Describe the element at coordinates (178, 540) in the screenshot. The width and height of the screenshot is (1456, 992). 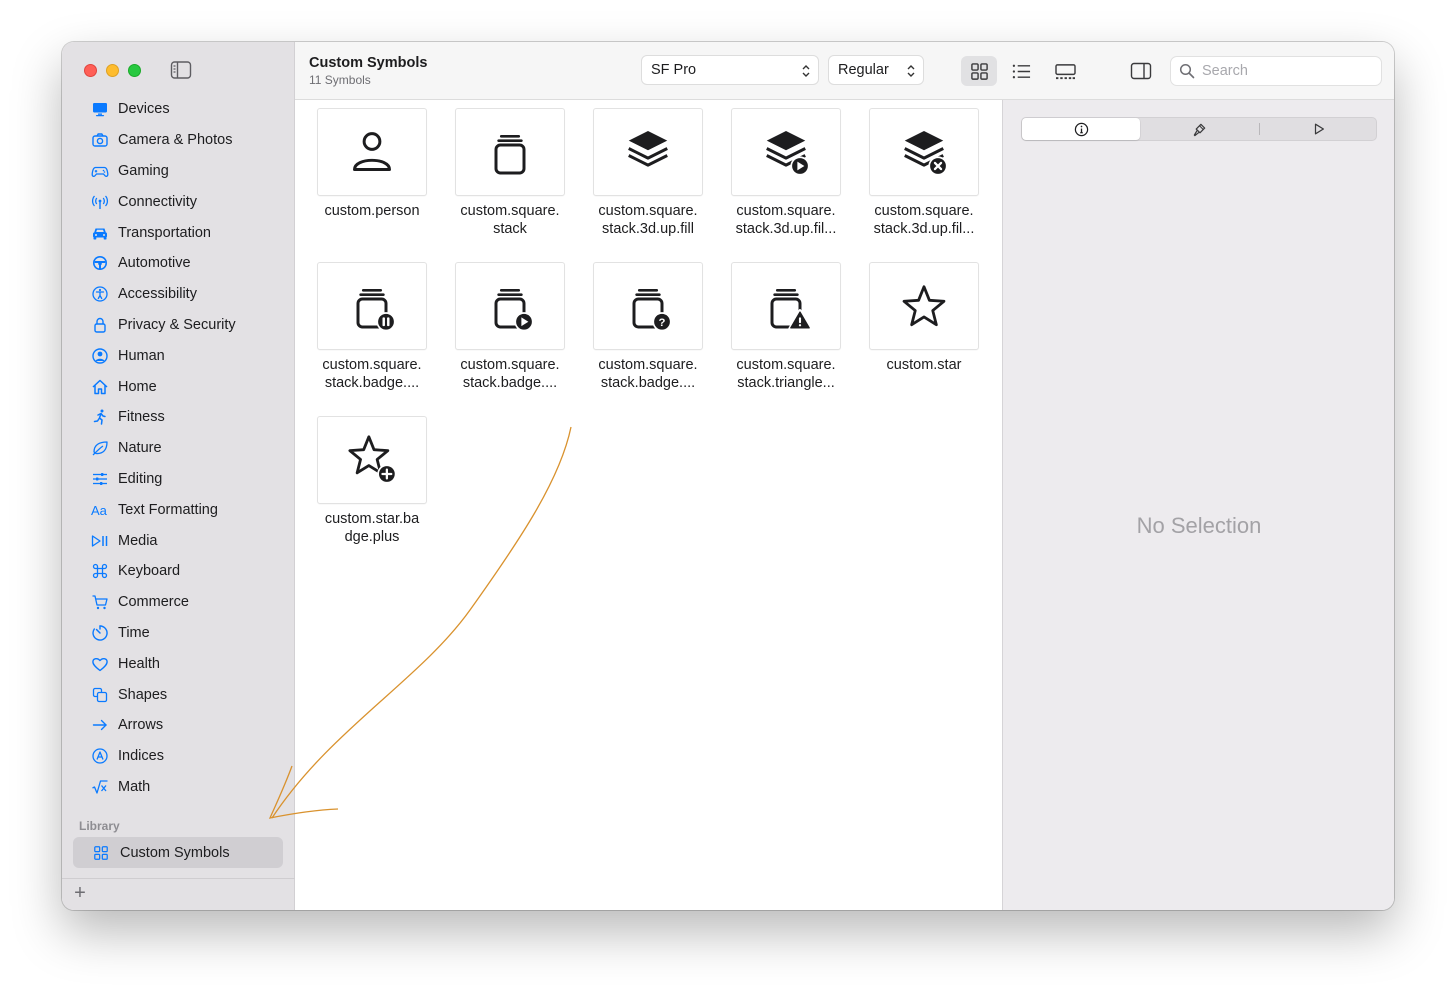
I see `sidebar-item-media: Media` at that location.